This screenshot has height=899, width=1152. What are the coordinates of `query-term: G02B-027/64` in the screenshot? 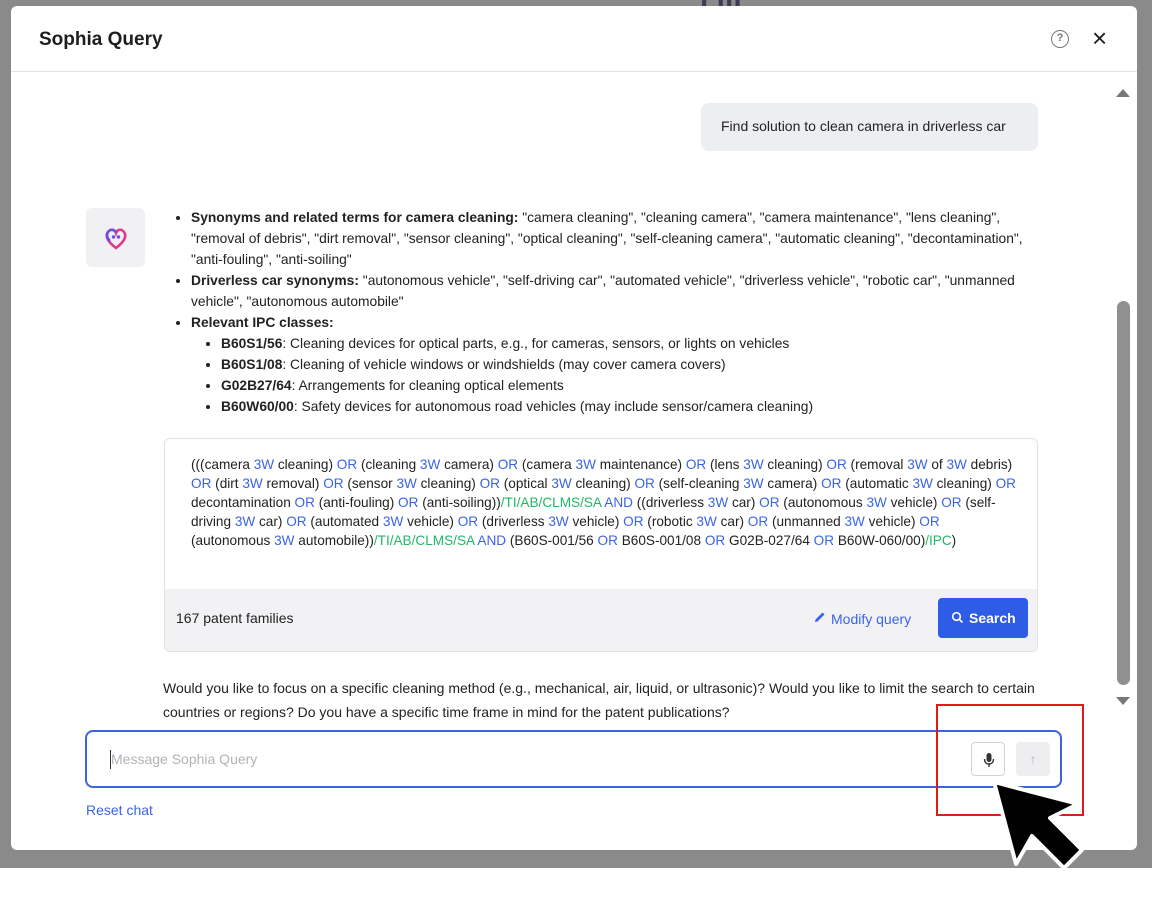 It's located at (769, 540).